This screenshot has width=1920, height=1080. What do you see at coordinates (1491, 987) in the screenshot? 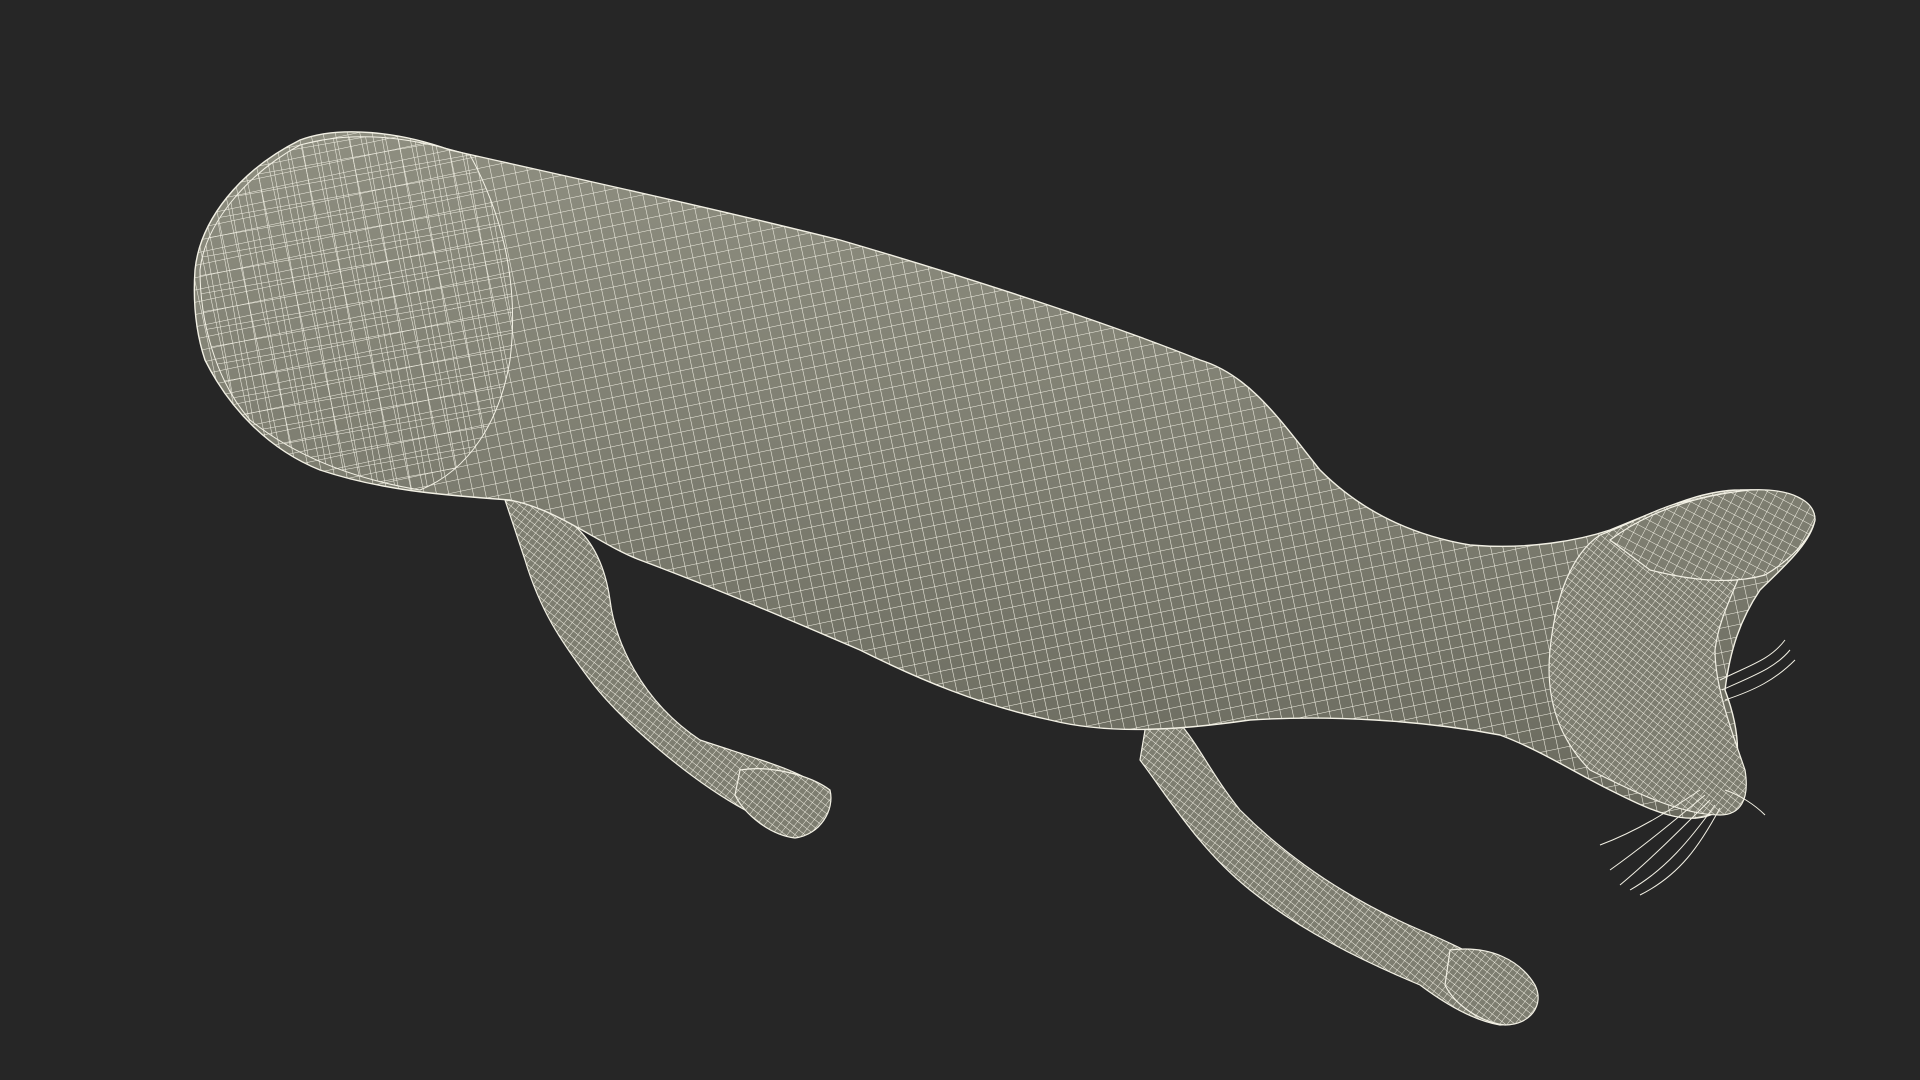
I see `paw-front` at bounding box center [1491, 987].